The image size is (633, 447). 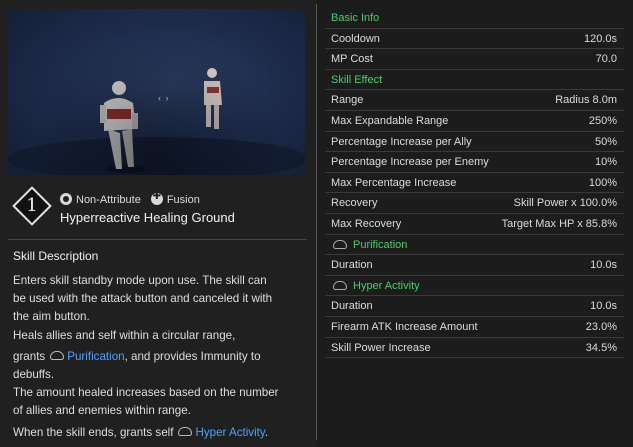 I want to click on stat-label: Percentage Increase per Enemy, so click(x=410, y=162).